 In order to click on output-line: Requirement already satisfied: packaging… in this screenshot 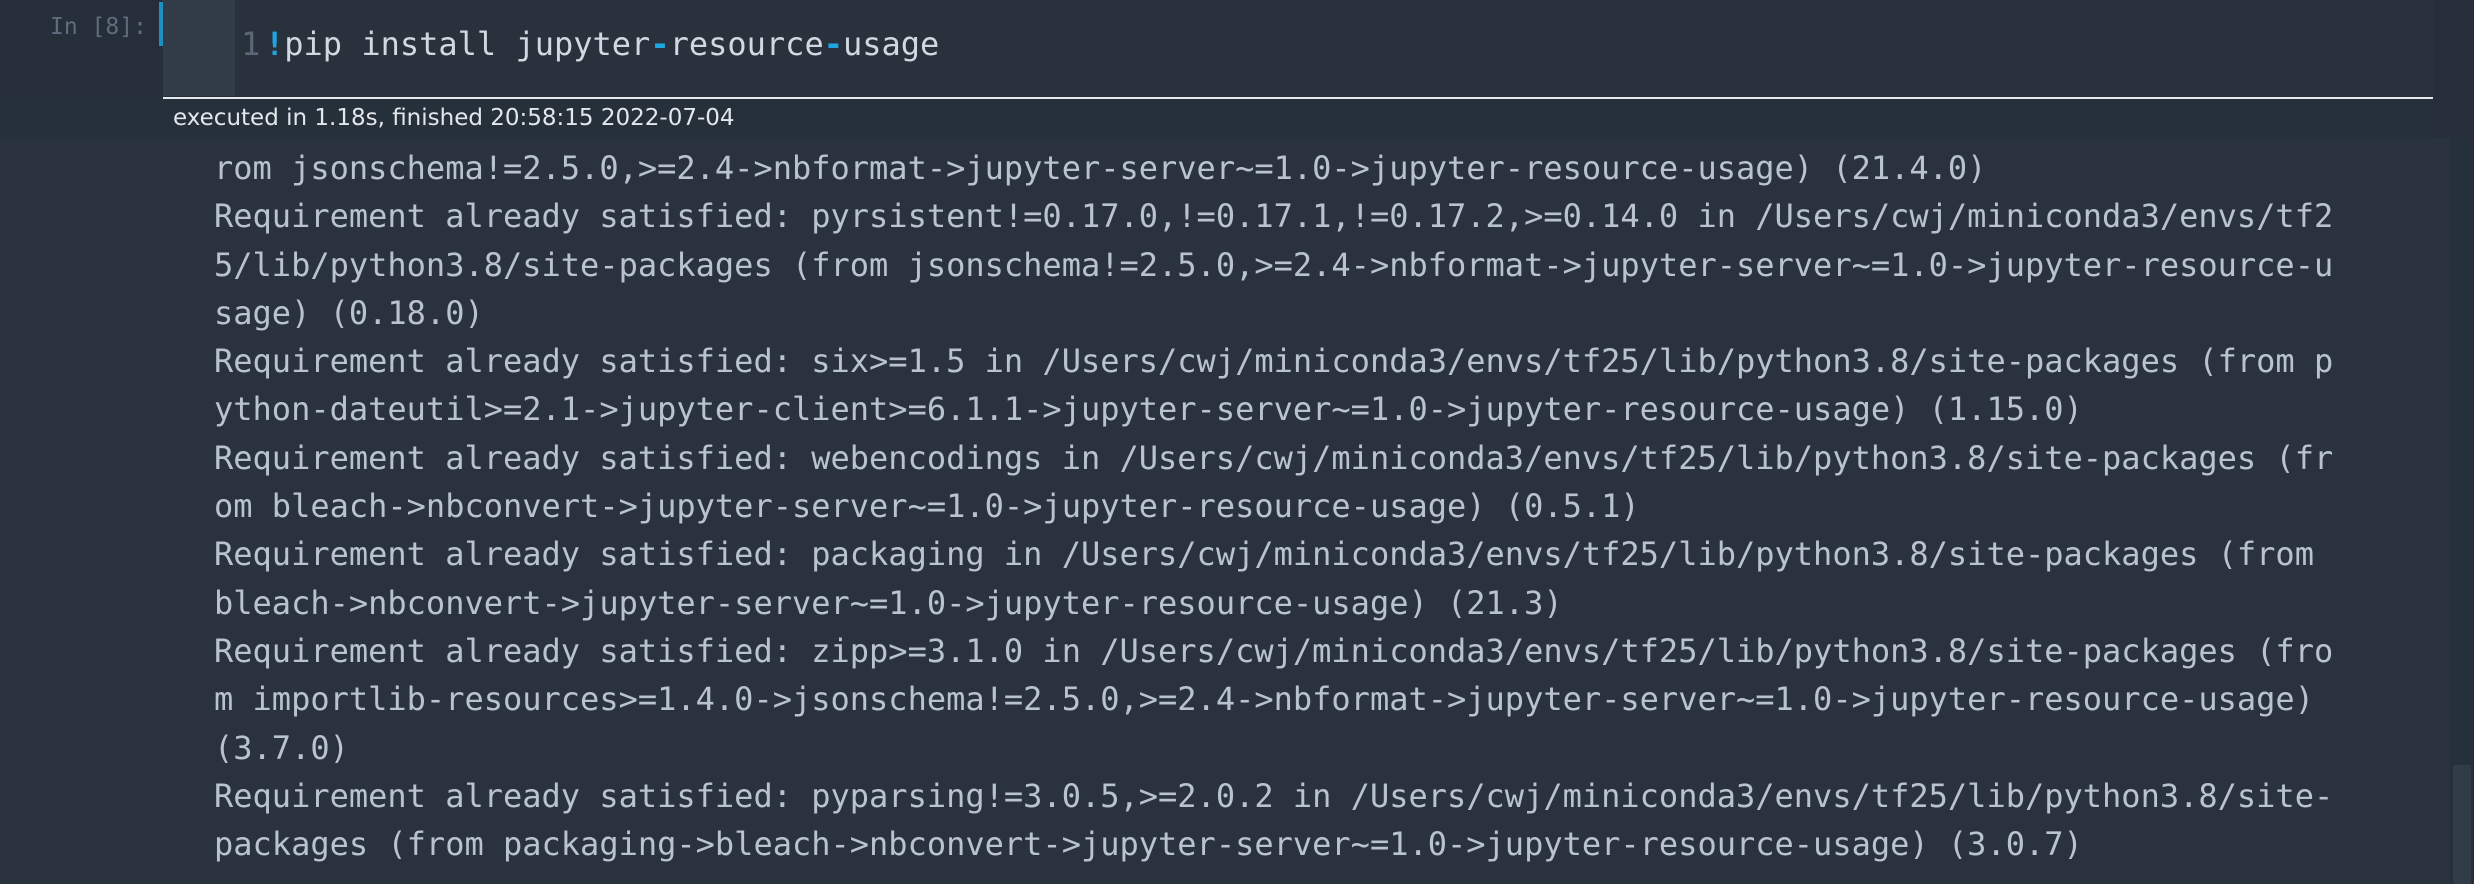, I will do `click(1264, 554)`.